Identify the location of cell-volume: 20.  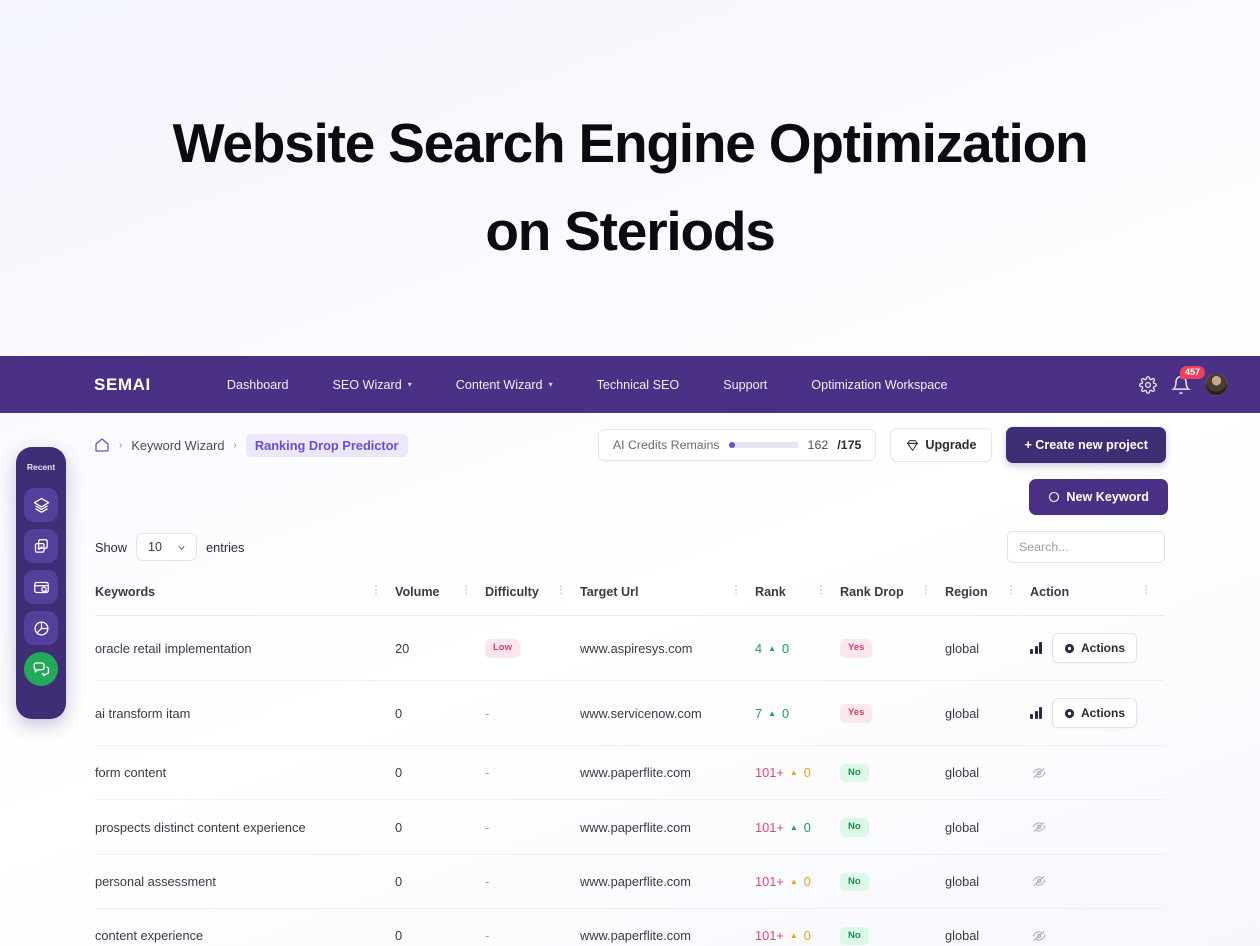
(440, 648).